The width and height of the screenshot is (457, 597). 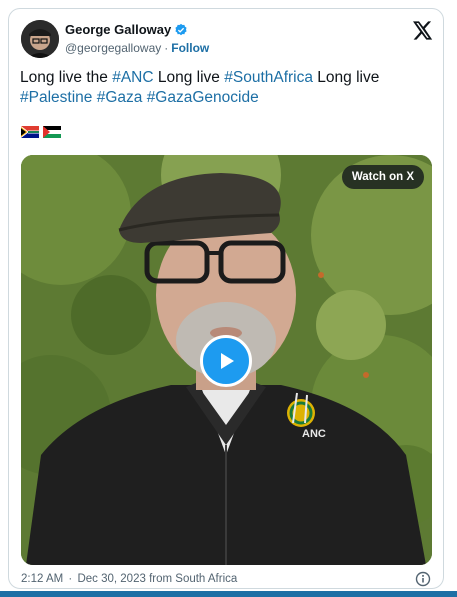 What do you see at coordinates (382, 177) in the screenshot?
I see `watch-on-x-button: Watch on X` at bounding box center [382, 177].